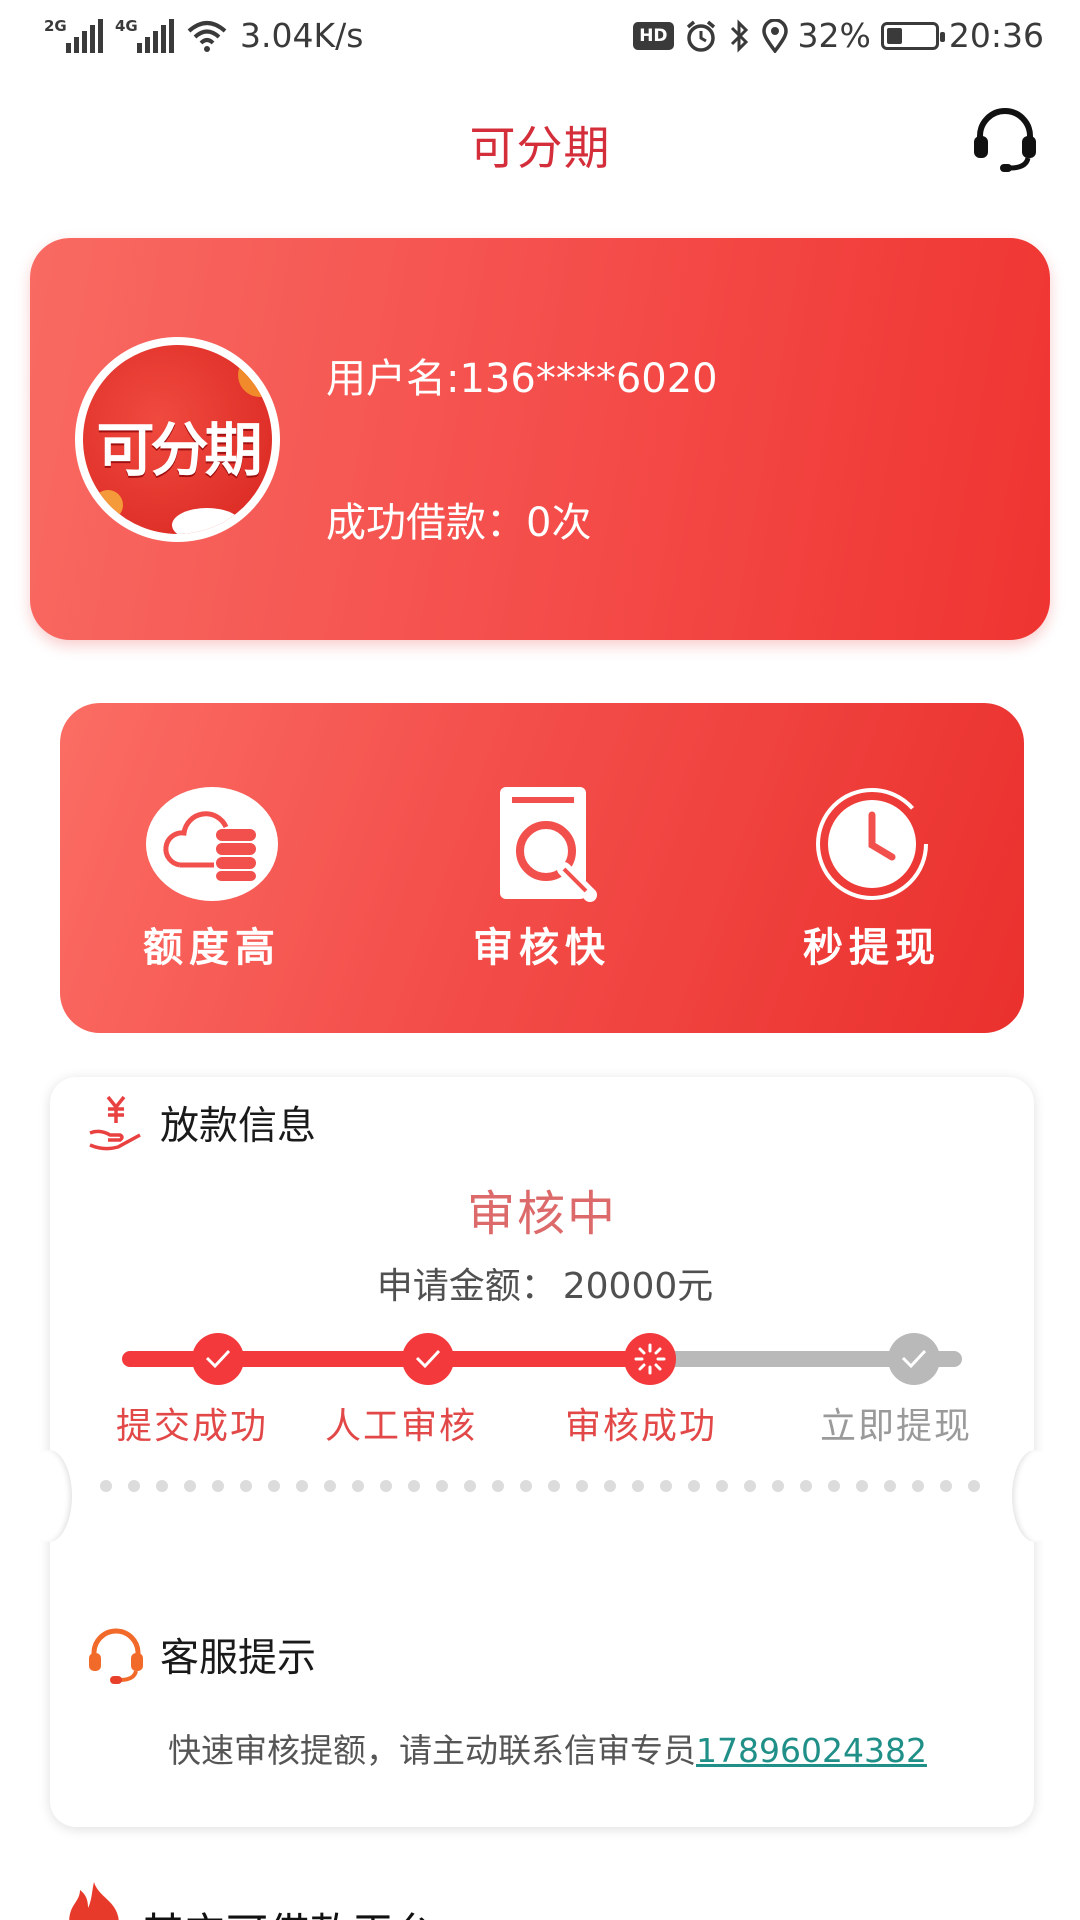  I want to click on feature-label: 秒提现, so click(872, 948).